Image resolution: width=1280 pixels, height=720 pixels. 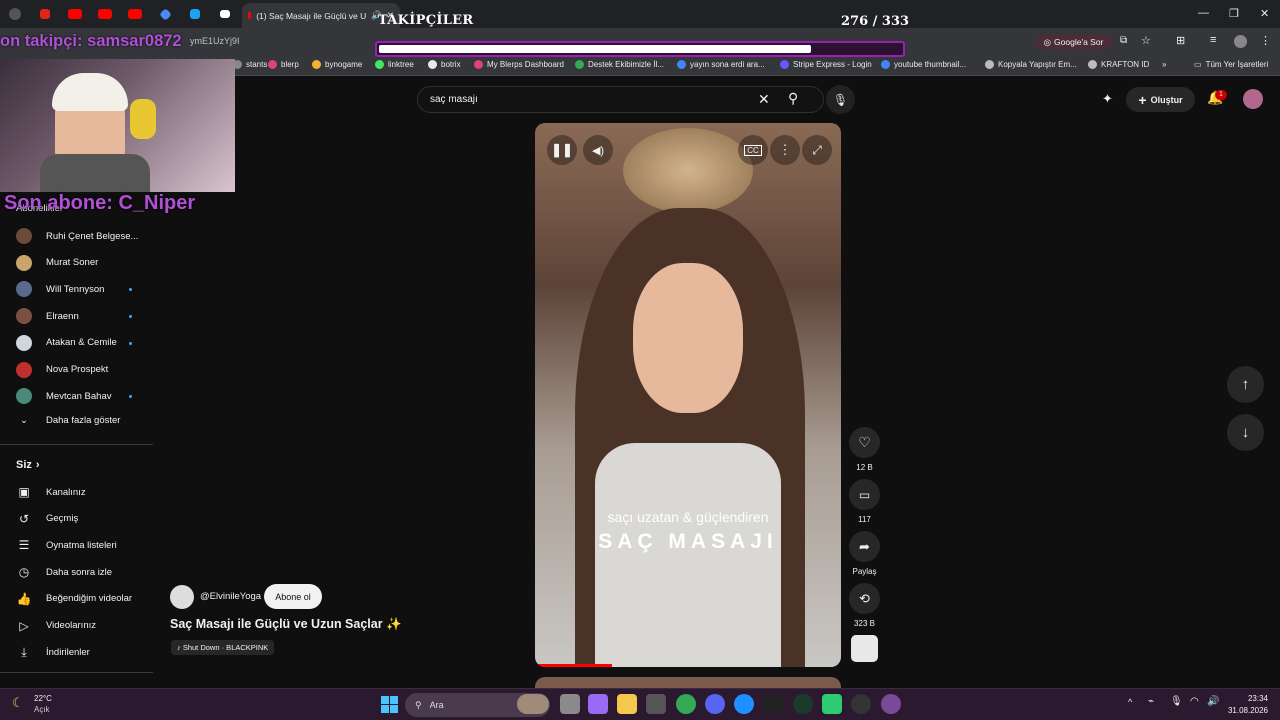 I want to click on volume-button: ◀), so click(x=598, y=150).